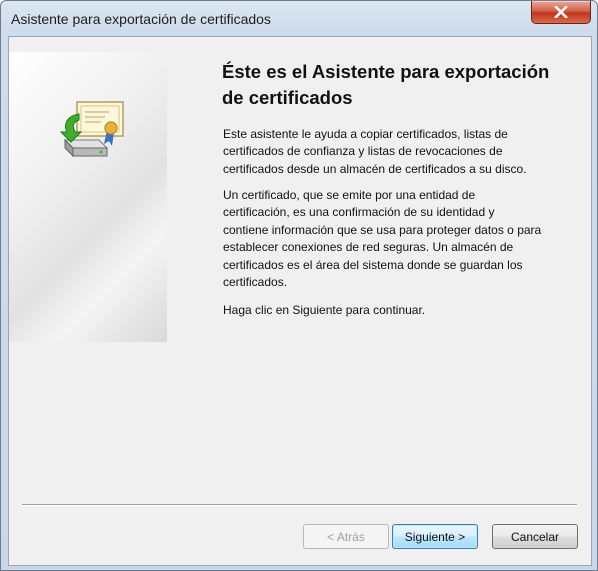 The width and height of the screenshot is (598, 571). I want to click on wizard-side-banner, so click(88, 197).